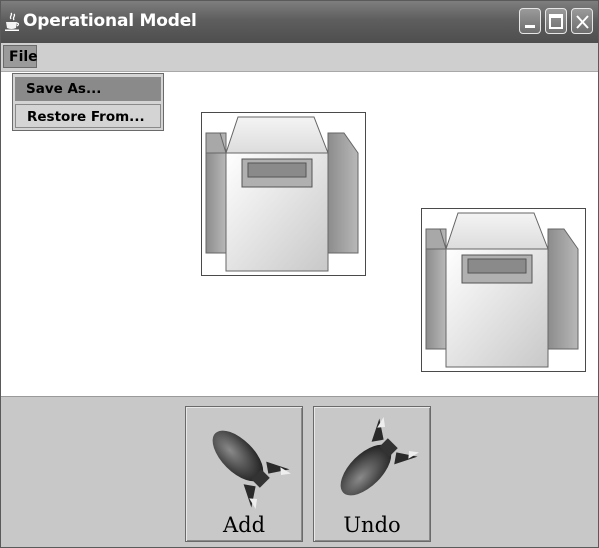 The image size is (599, 548). Describe the element at coordinates (299, 22) in the screenshot. I see `title-bar: Operational Model` at that location.